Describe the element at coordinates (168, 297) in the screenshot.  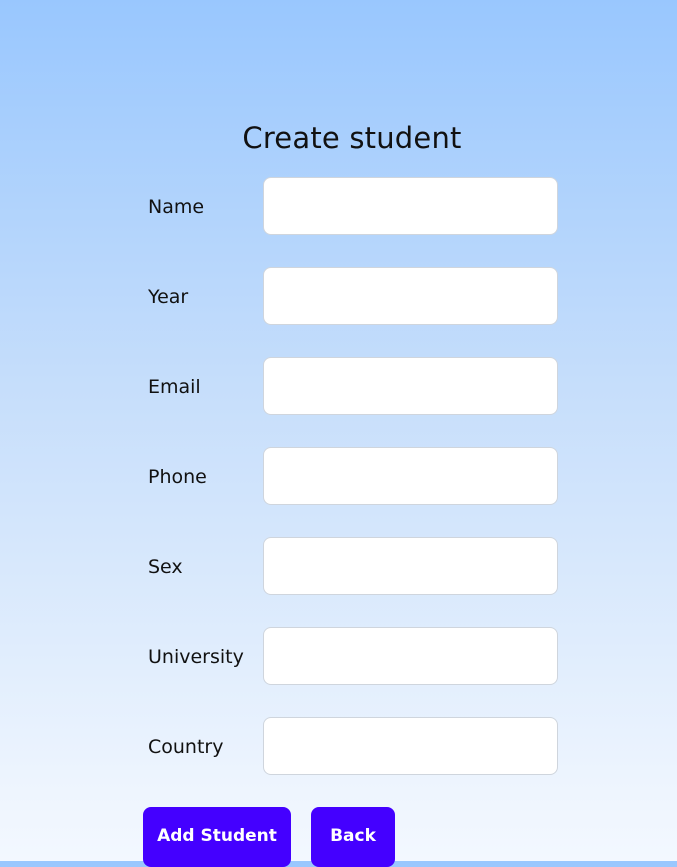
I see `year-label: Year` at that location.